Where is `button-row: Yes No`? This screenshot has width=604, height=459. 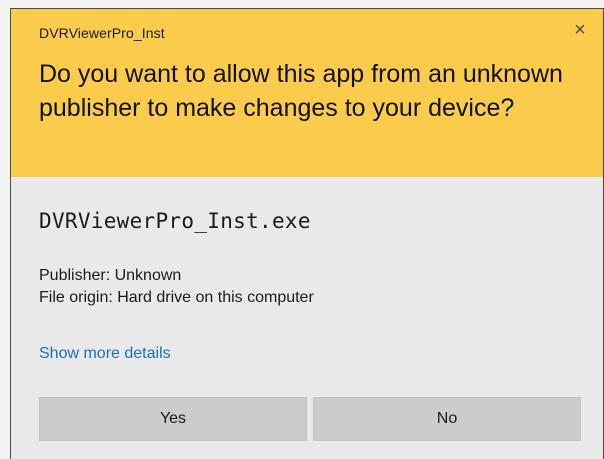
button-row: Yes No is located at coordinates (310, 419).